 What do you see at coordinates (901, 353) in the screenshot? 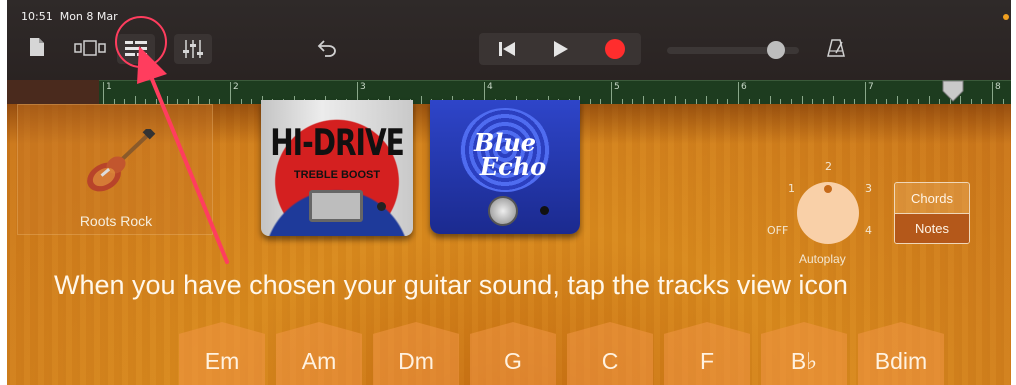
I see `chord-strip: Bdim` at bounding box center [901, 353].